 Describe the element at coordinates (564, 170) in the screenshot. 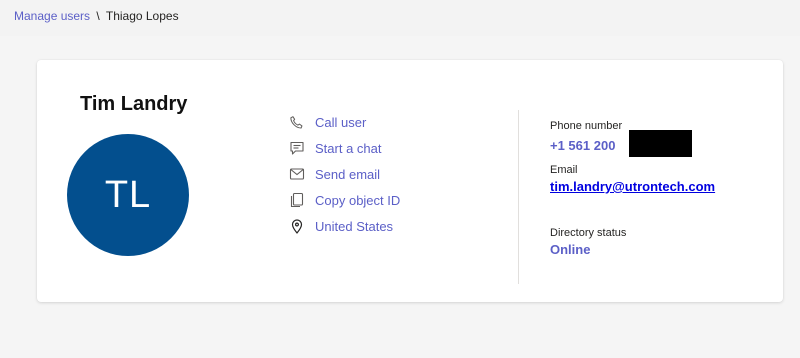

I see `email-label: Email` at that location.